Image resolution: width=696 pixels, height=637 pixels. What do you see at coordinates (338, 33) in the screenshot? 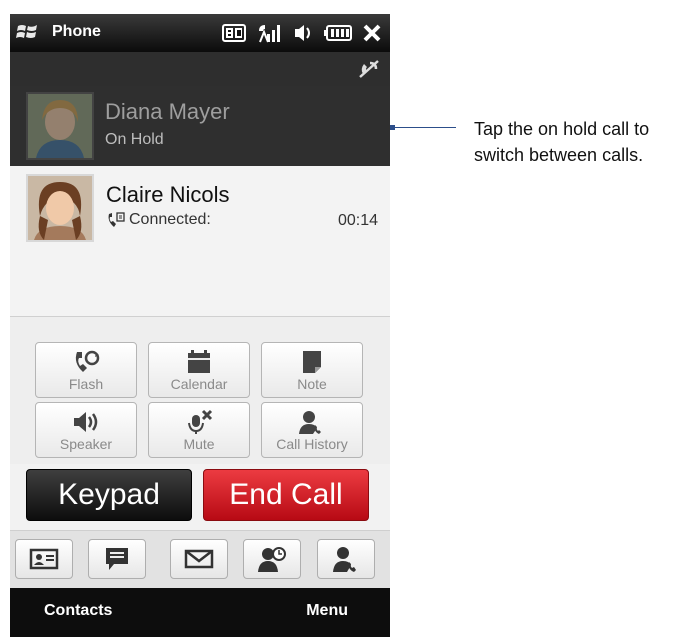
I see `battery-icon` at bounding box center [338, 33].